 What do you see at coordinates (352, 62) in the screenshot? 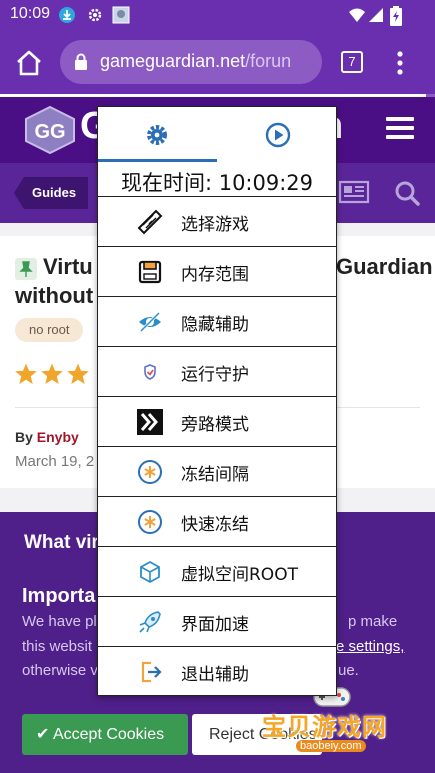
I see `tab-switcher-button: 7` at bounding box center [352, 62].